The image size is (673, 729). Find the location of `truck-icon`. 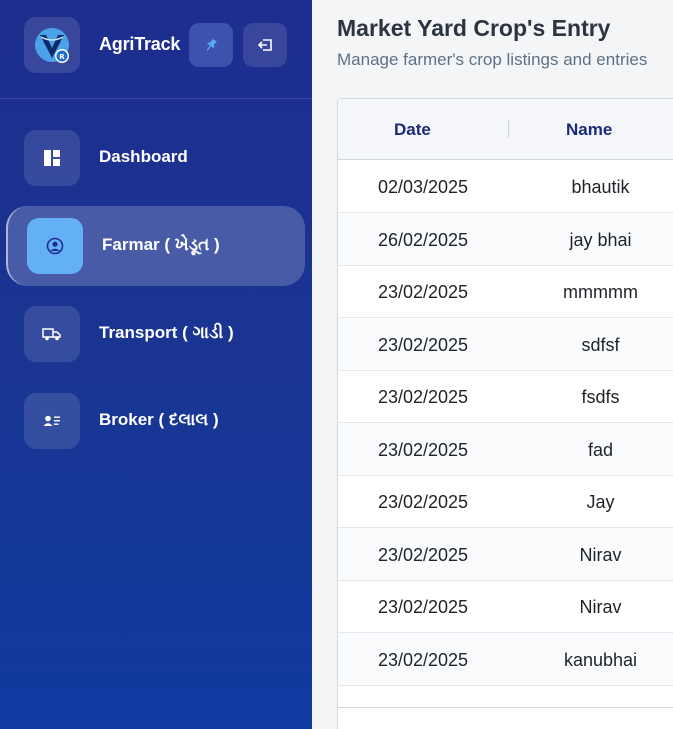

truck-icon is located at coordinates (52, 334).